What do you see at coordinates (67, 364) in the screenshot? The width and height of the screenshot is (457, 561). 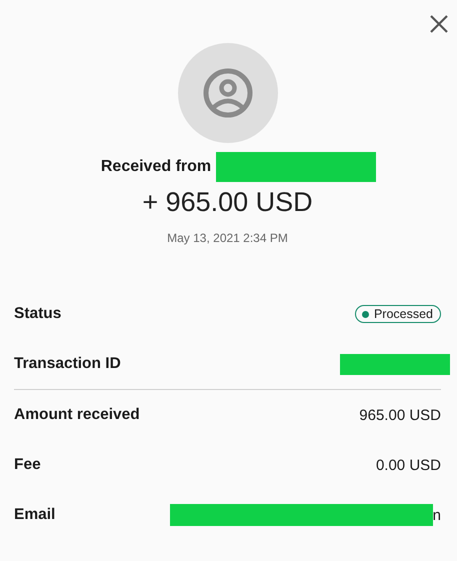 I see `detail-label: Transaction ID` at bounding box center [67, 364].